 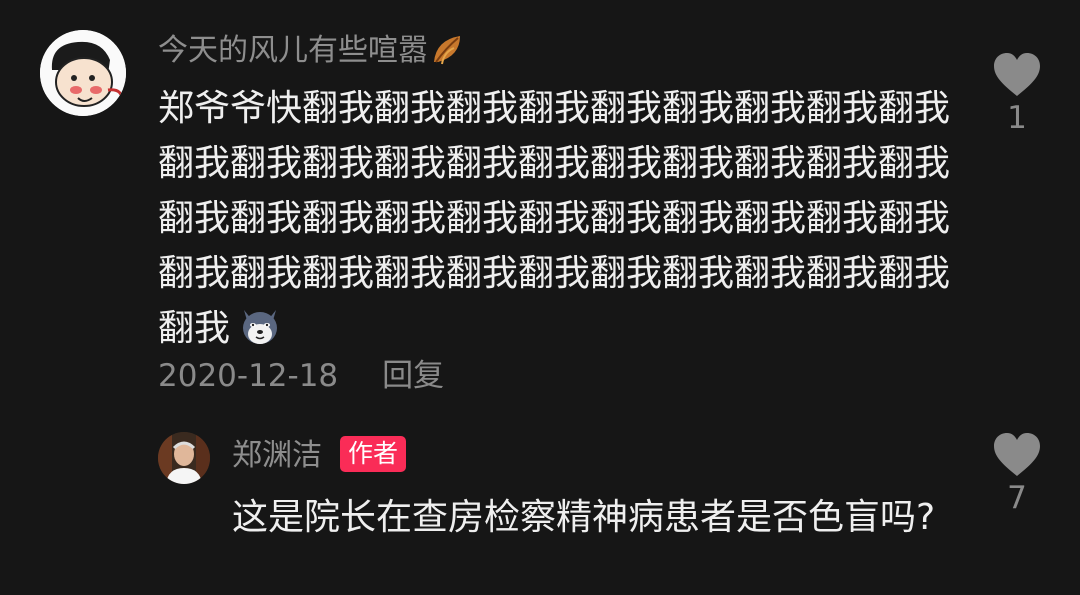 I want to click on comment-meta: 2020-12-18 回复, so click(x=301, y=376).